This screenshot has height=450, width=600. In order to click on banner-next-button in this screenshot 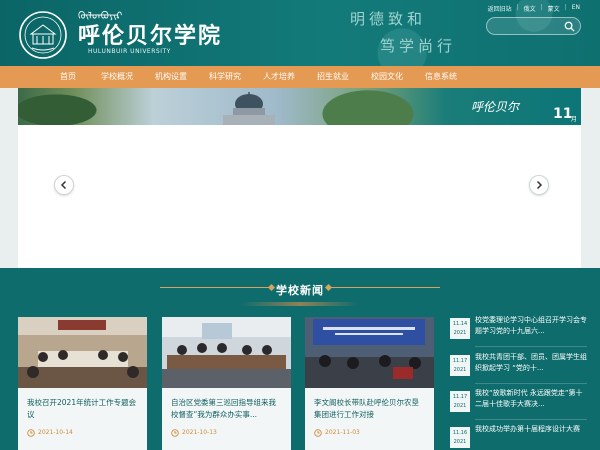, I will do `click(539, 185)`.